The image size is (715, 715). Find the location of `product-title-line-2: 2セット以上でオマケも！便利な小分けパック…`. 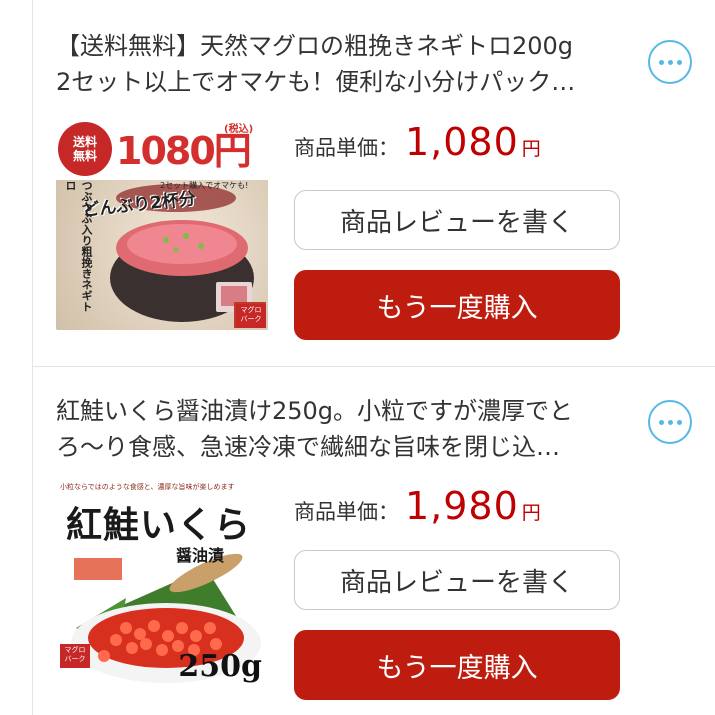

product-title-line-2: 2セット以上でオマケも！便利な小分けパック… is located at coordinates (316, 82).